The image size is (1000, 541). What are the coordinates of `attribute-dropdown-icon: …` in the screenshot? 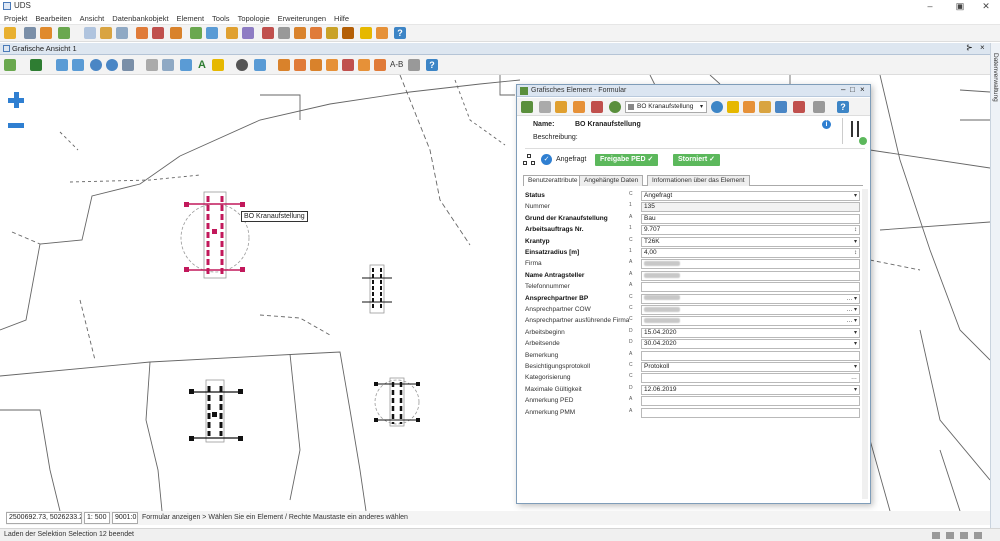 It's located at (854, 378).